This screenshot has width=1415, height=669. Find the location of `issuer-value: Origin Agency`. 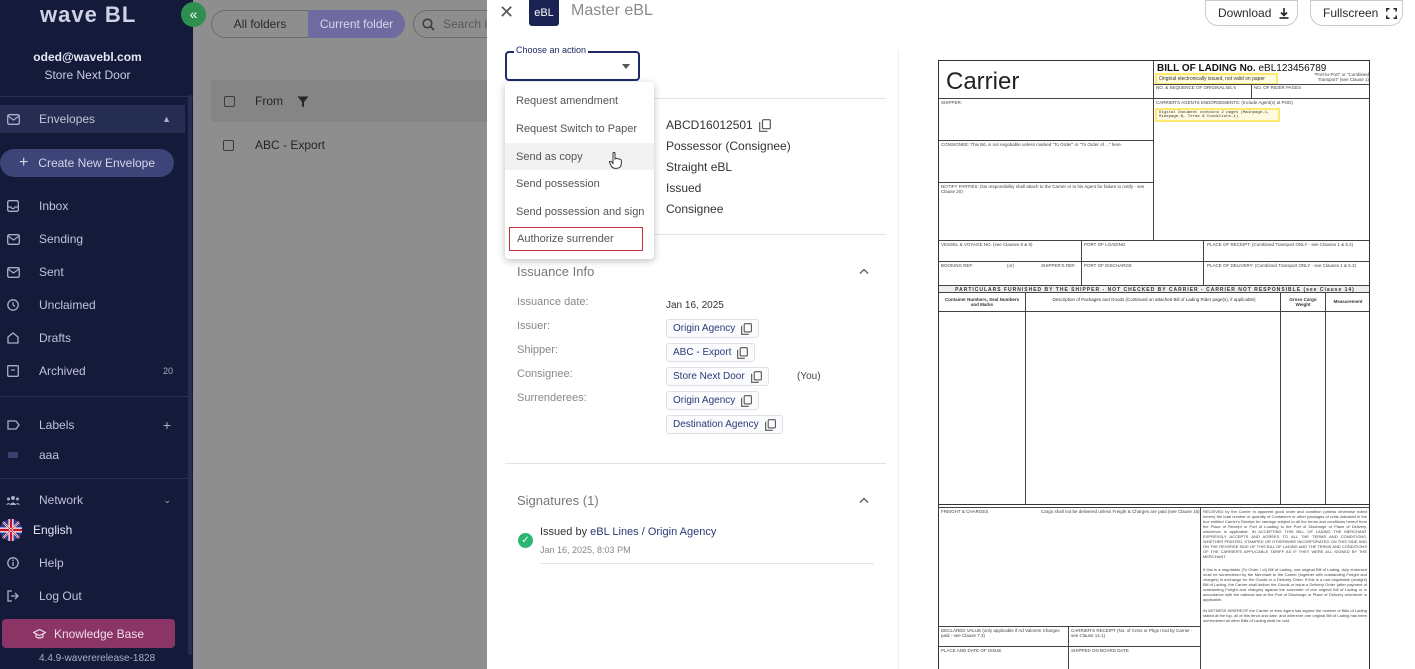

issuer-value: Origin Agency is located at coordinates (704, 328).